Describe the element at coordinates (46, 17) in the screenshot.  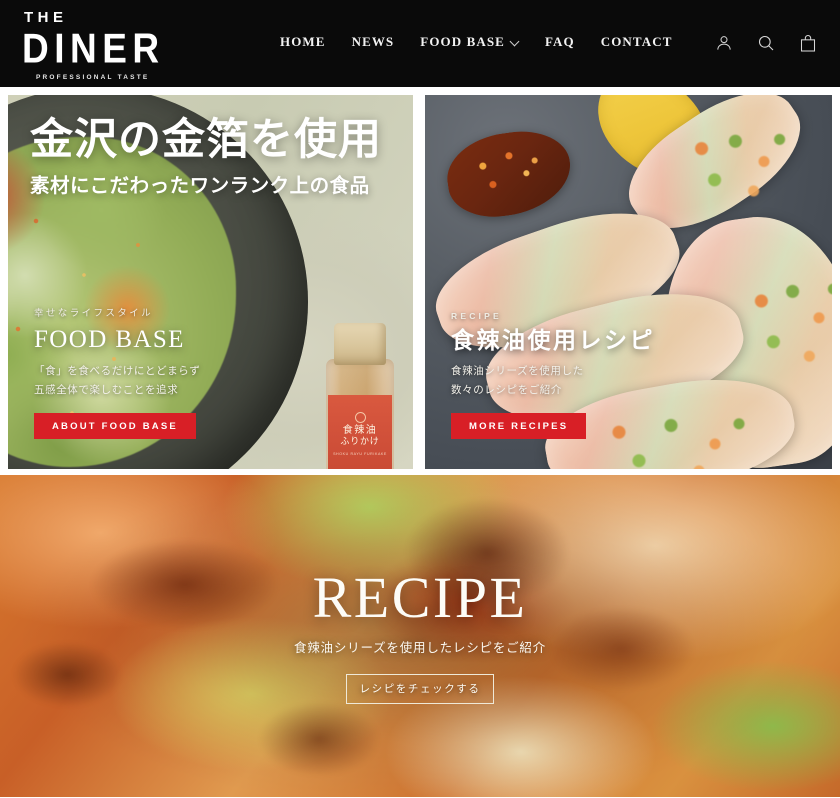
I see `logo-the-text: THE` at that location.